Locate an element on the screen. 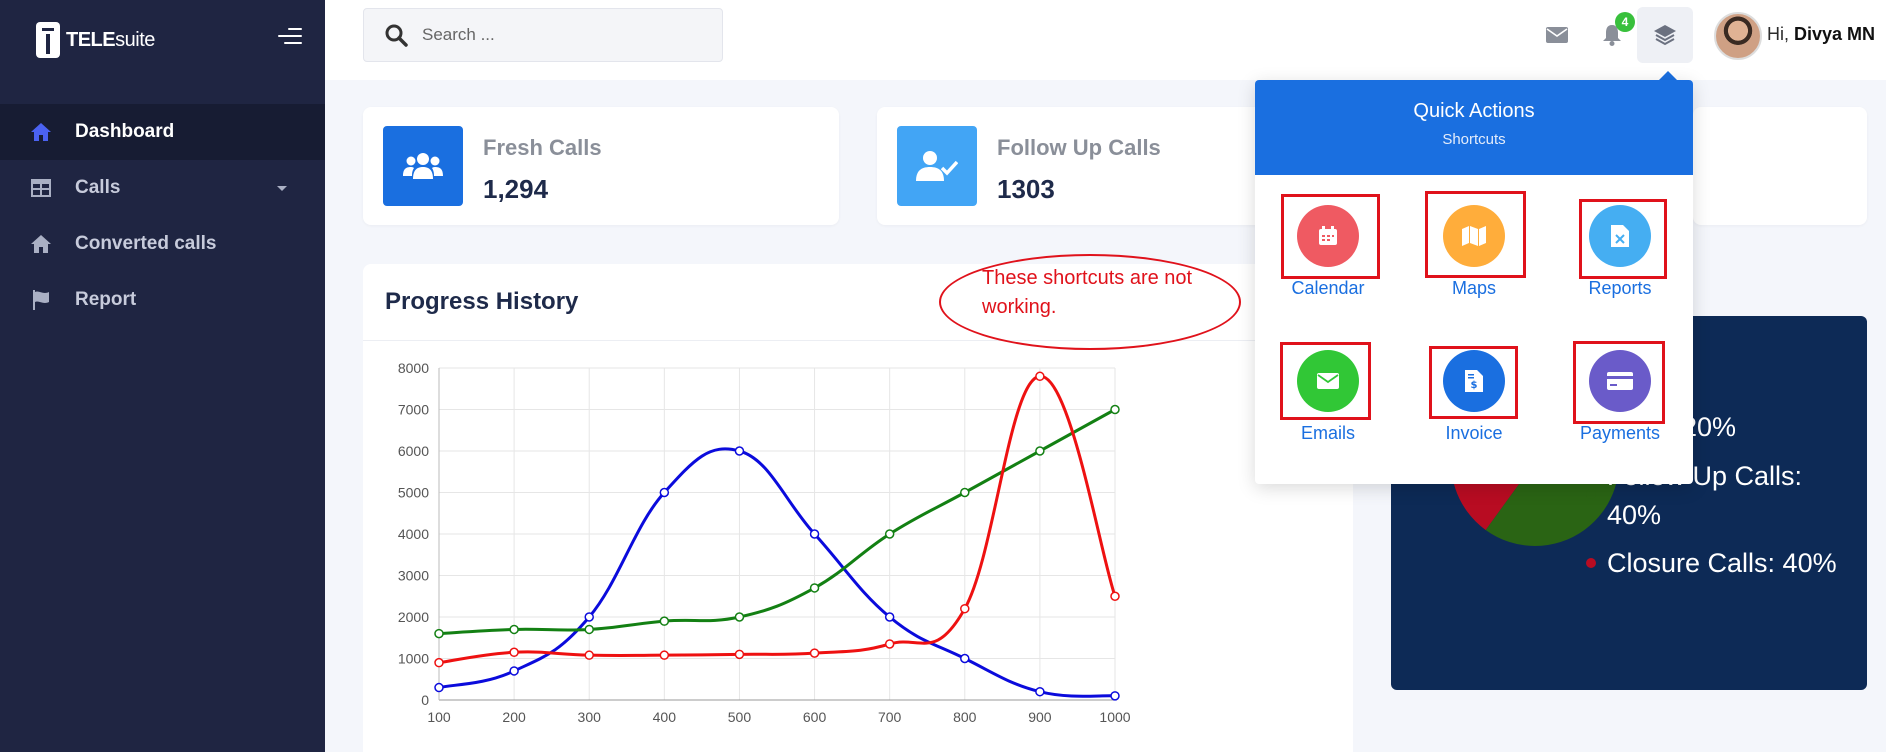  shortcut-label: Emails is located at coordinates (1327, 433).